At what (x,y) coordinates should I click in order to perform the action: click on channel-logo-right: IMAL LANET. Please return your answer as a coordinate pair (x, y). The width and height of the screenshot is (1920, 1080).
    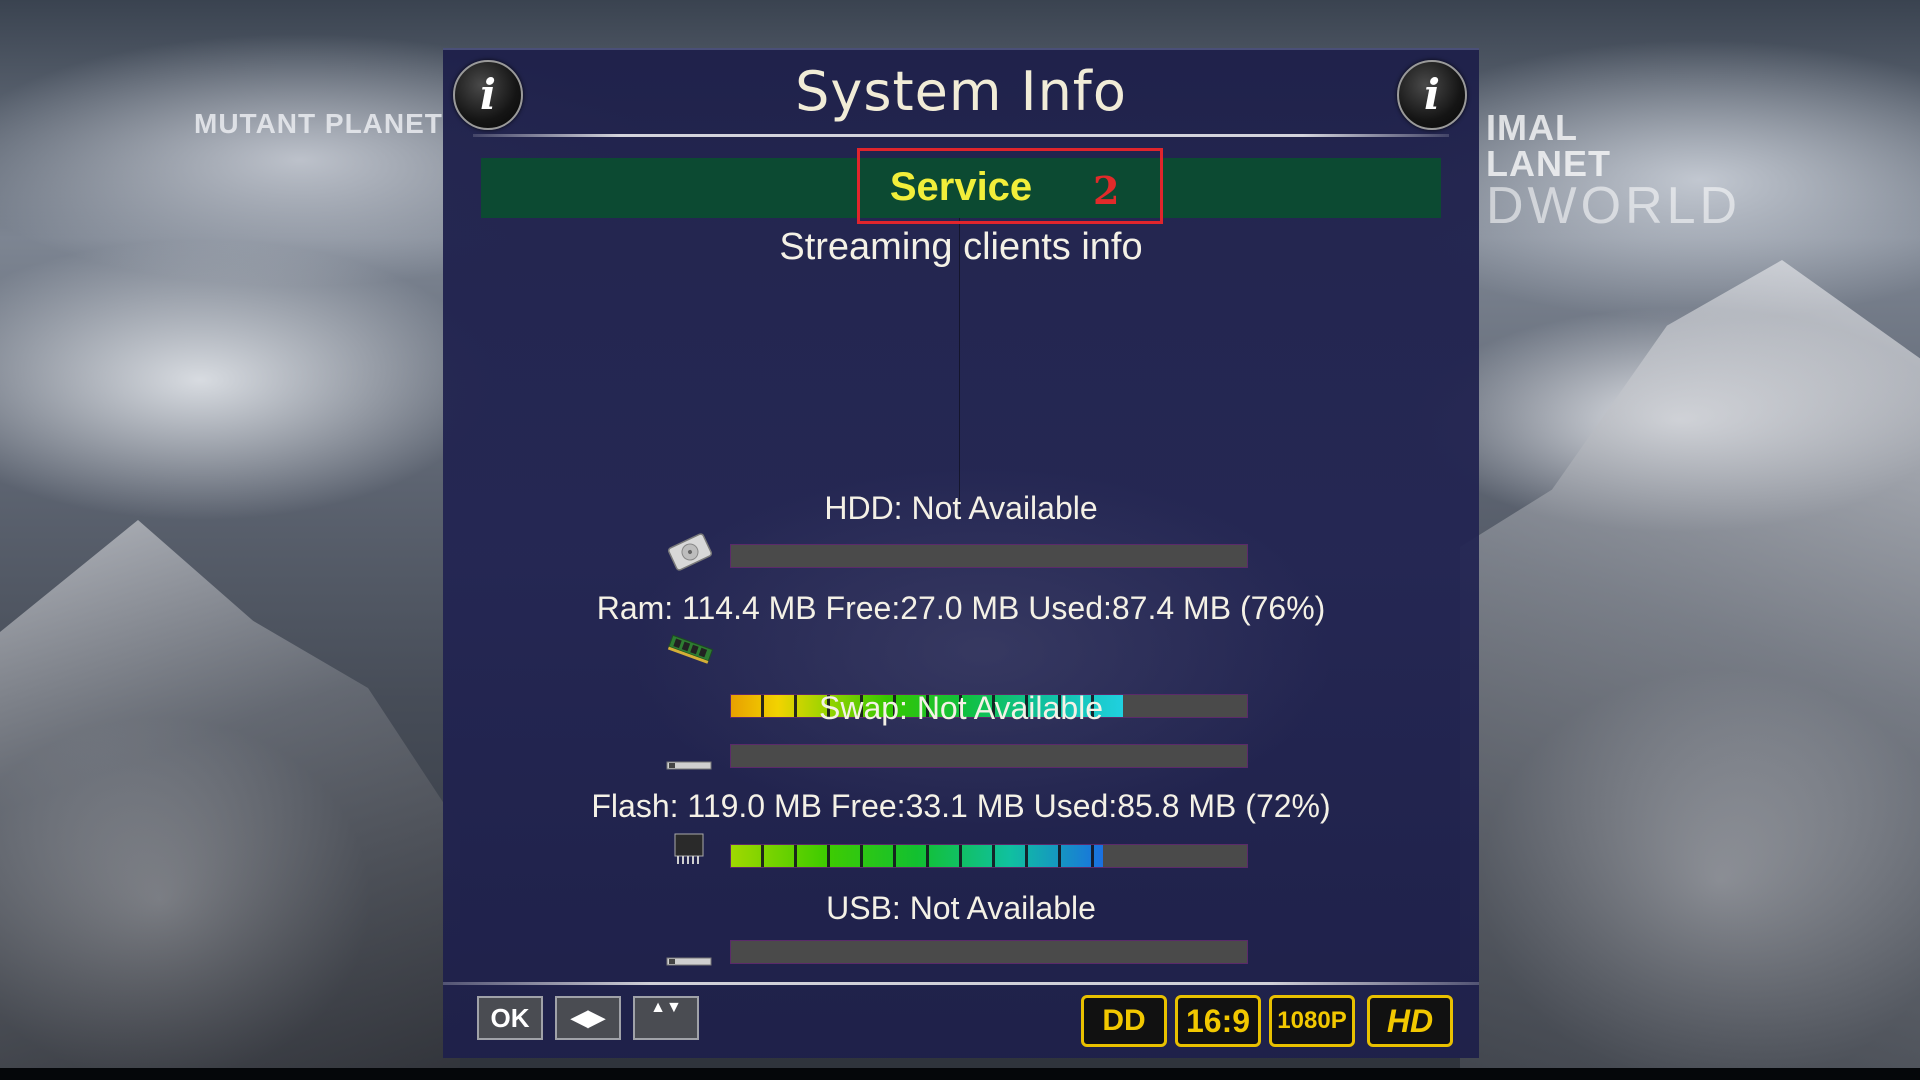
    Looking at the image, I should click on (1548, 146).